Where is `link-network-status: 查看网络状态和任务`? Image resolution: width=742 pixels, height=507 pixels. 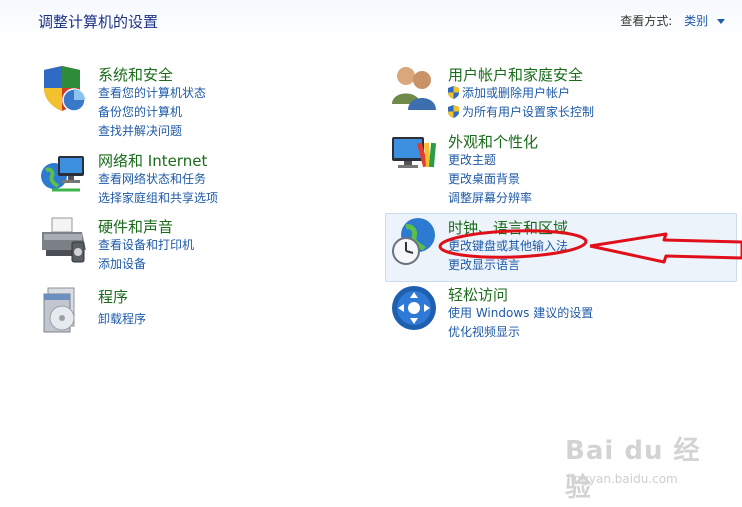
link-network-status: 查看网络状态和任务 is located at coordinates (152, 178).